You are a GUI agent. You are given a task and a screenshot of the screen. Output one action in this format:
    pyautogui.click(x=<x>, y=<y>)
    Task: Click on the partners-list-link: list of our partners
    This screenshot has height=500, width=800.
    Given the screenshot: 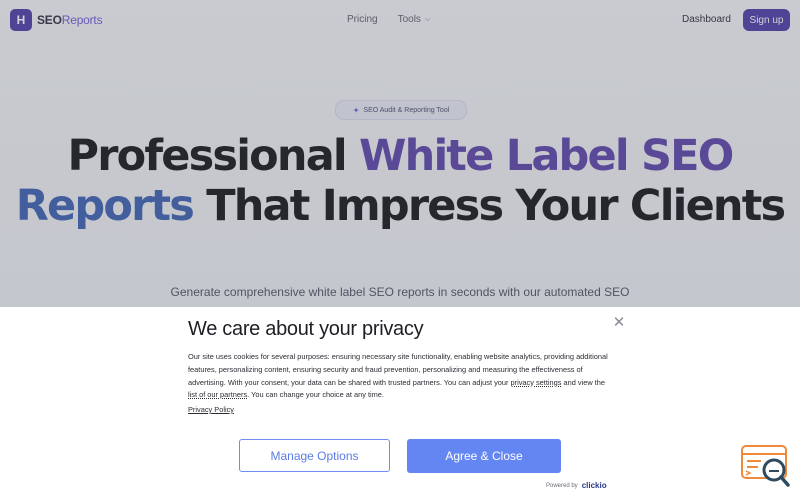 What is the action you would take?
    pyautogui.click(x=217, y=394)
    